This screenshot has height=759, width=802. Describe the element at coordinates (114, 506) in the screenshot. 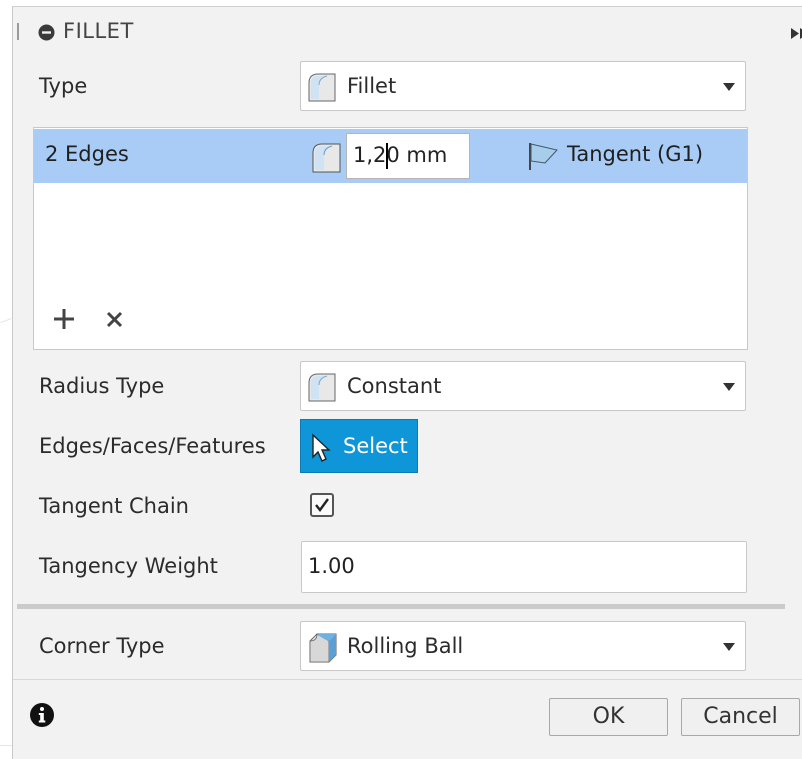

I see `tangent-chain-label: Tangent Chain` at that location.